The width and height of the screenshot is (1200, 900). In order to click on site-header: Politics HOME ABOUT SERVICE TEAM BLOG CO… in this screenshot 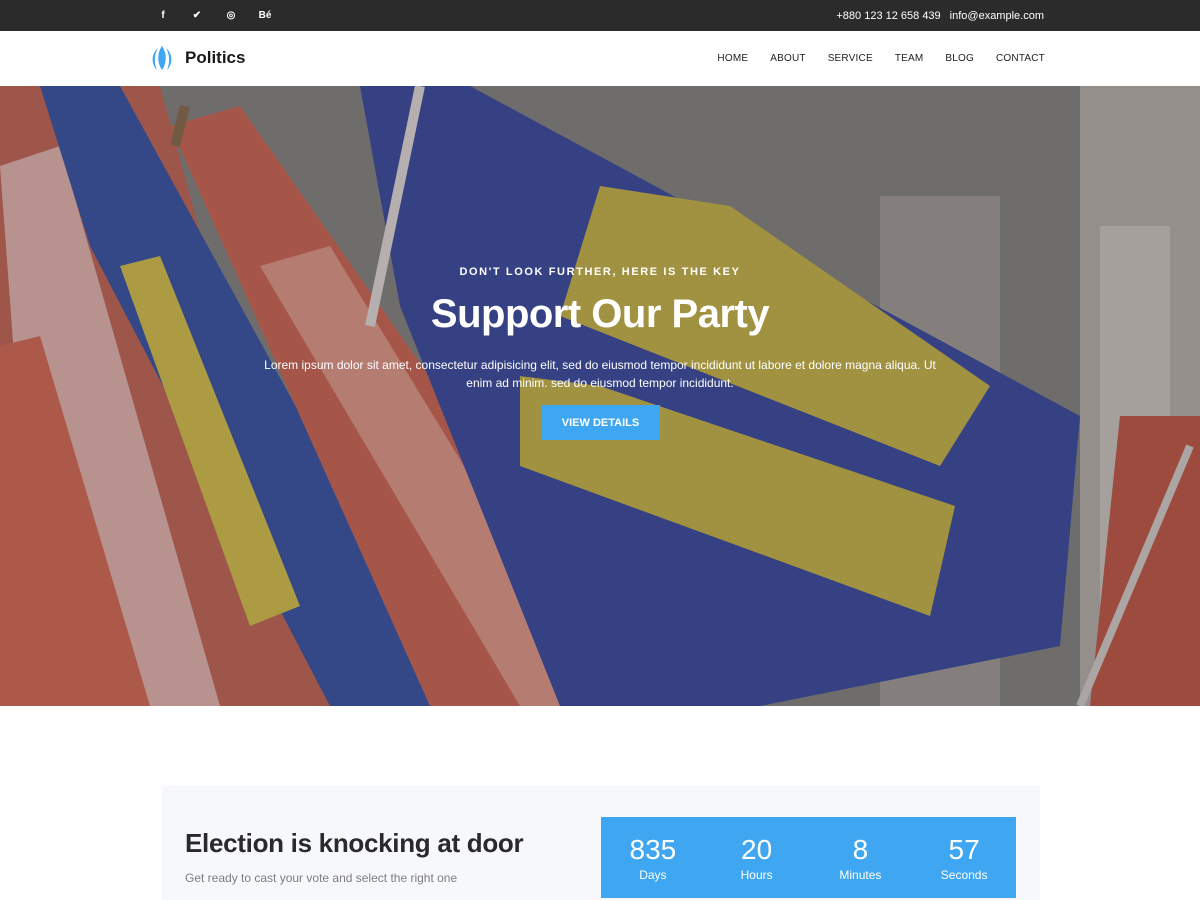, I will do `click(600, 58)`.